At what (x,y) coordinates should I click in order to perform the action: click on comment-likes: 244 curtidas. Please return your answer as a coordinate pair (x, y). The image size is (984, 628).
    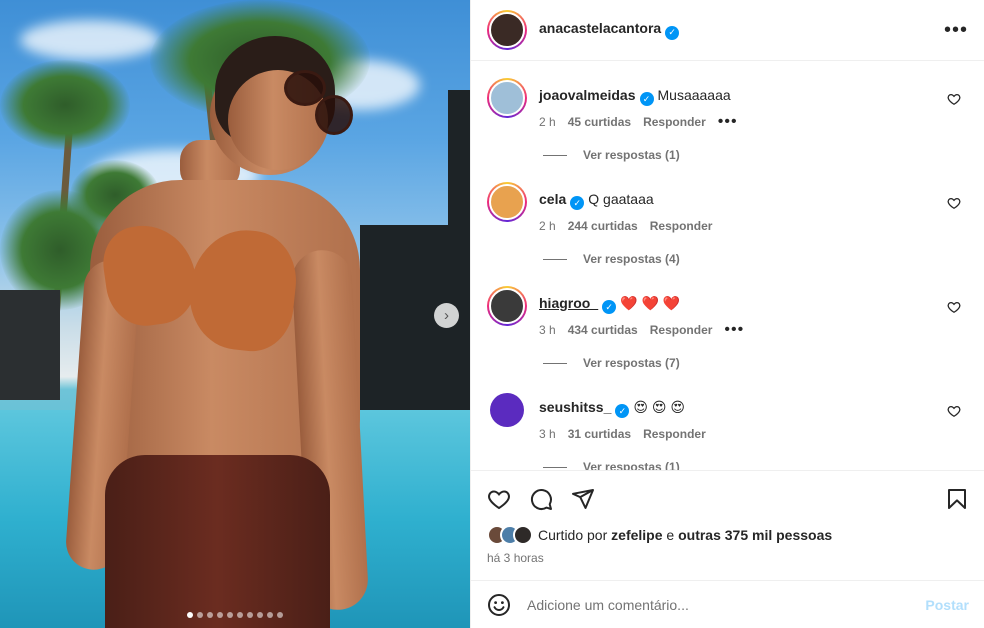
    Looking at the image, I should click on (603, 226).